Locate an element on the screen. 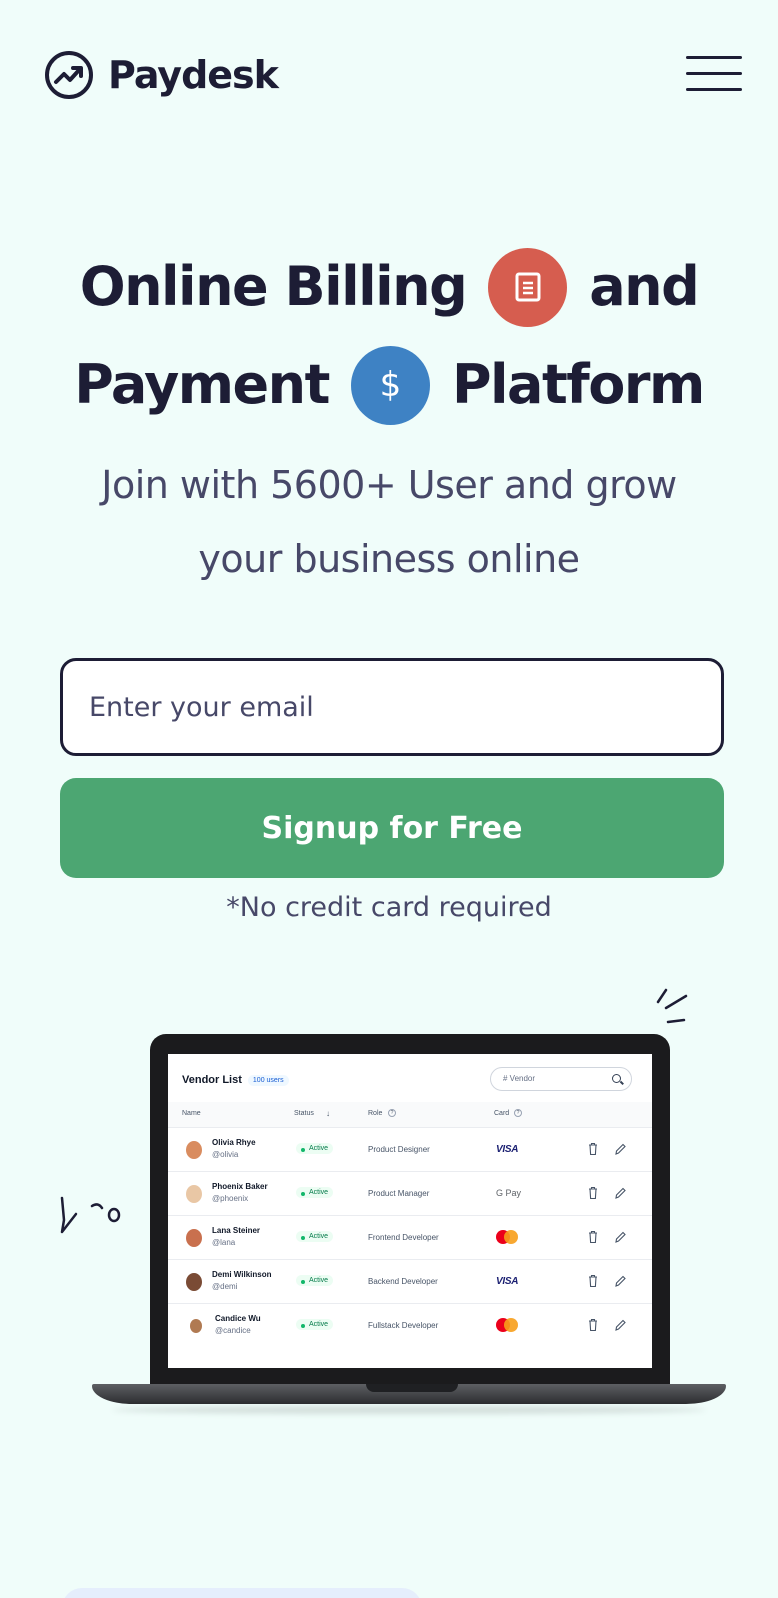 The height and width of the screenshot is (1598, 778). logo: Paydesk is located at coordinates (161, 75).